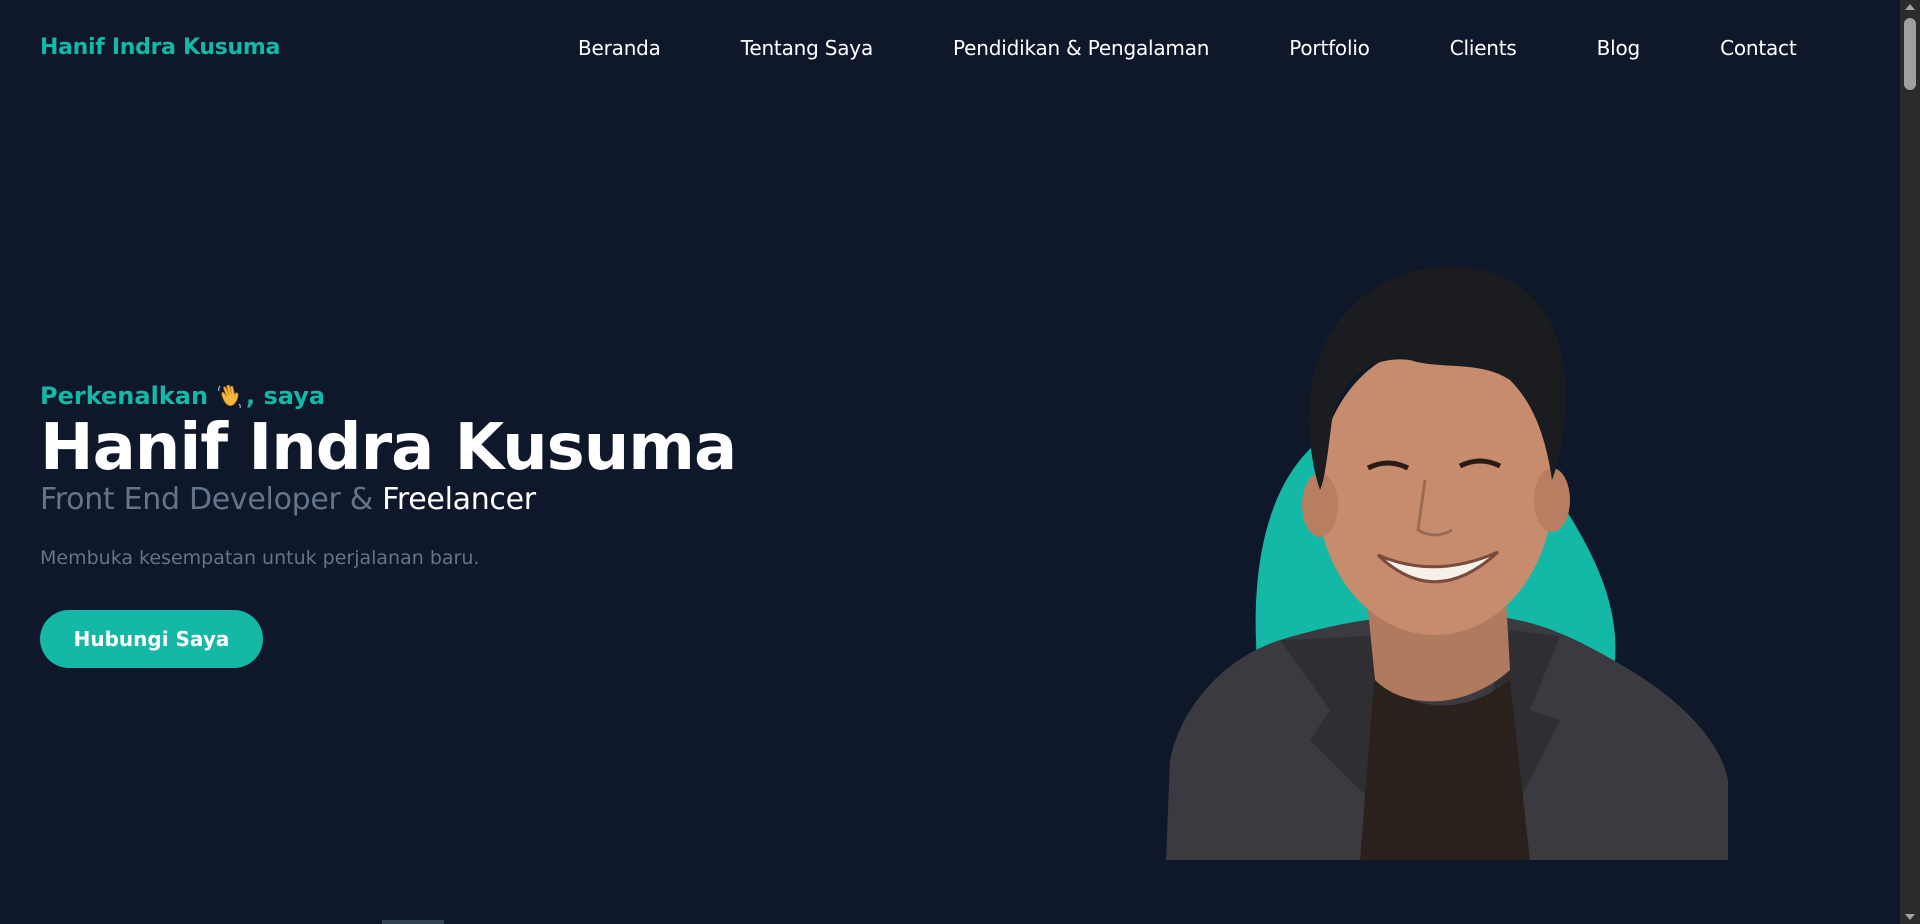 The height and width of the screenshot is (924, 1920). Describe the element at coordinates (286, 396) in the screenshot. I see `greeting-suffix: , saya` at that location.